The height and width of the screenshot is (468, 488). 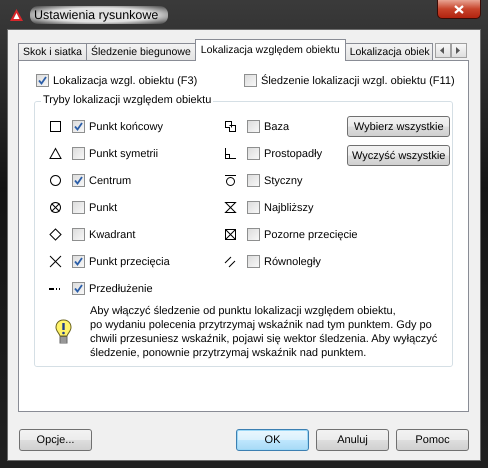 I want to click on diamond-icon, so click(x=55, y=234).